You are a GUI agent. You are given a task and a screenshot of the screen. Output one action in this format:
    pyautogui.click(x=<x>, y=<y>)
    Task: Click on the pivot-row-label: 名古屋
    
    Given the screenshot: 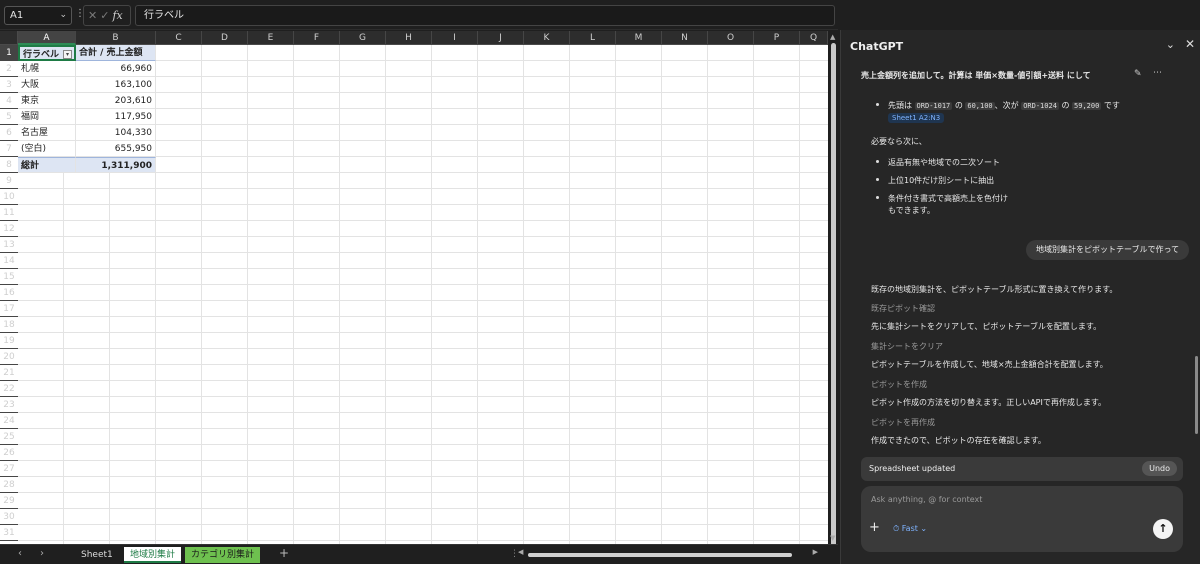 What is the action you would take?
    pyautogui.click(x=47, y=133)
    